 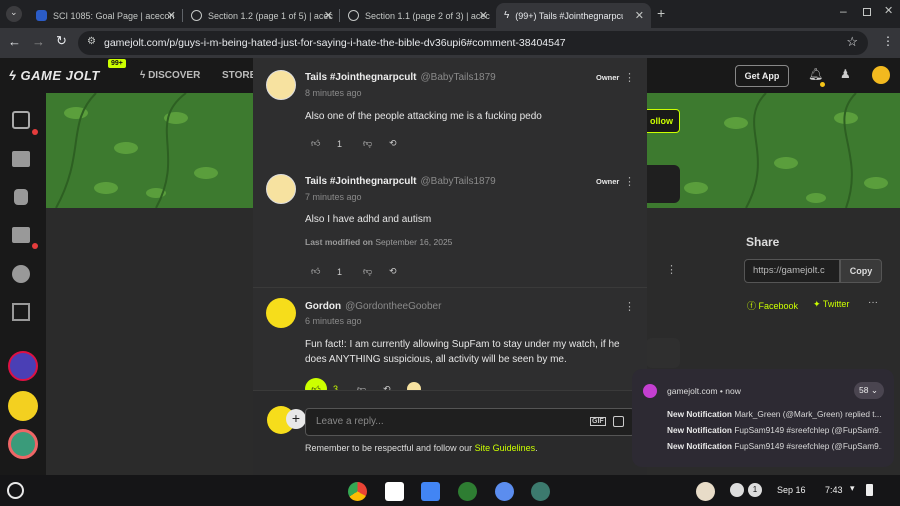 What do you see at coordinates (333, 197) in the screenshot?
I see `comment-time: 7 minutes ago` at bounding box center [333, 197].